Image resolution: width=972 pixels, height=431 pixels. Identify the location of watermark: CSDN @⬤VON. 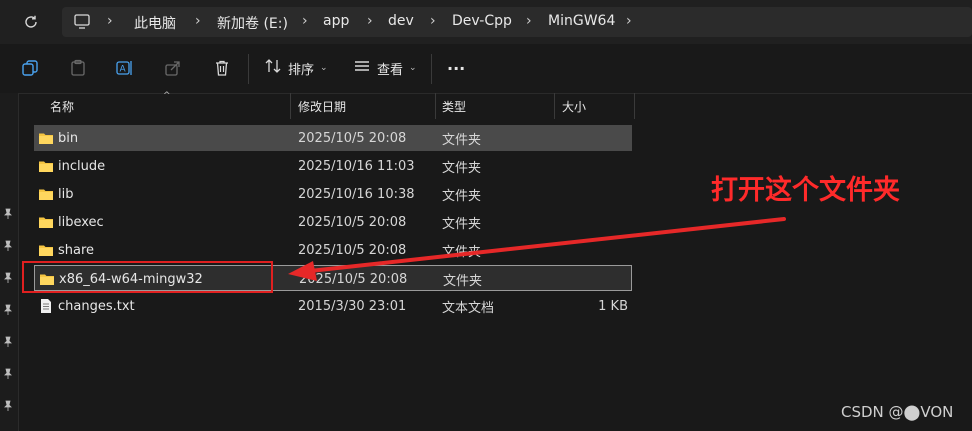
(897, 412).